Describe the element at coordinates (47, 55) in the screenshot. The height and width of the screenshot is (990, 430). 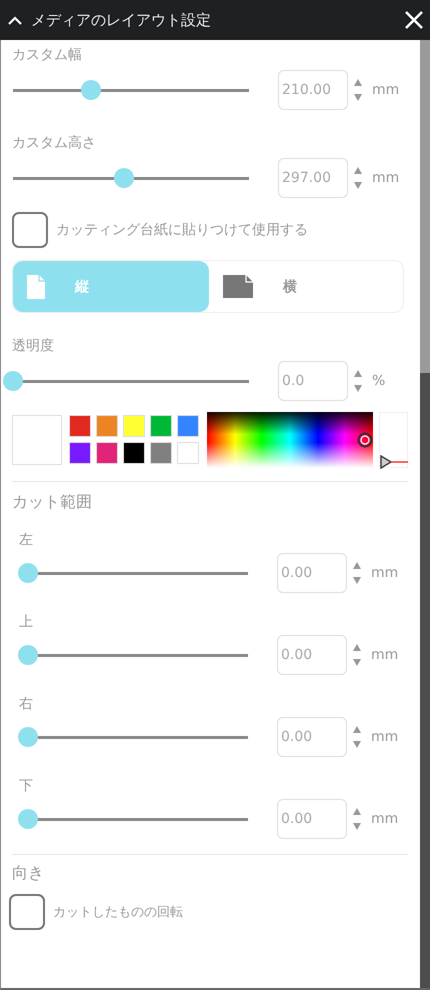
I see `field-label: カスタム幅` at that location.